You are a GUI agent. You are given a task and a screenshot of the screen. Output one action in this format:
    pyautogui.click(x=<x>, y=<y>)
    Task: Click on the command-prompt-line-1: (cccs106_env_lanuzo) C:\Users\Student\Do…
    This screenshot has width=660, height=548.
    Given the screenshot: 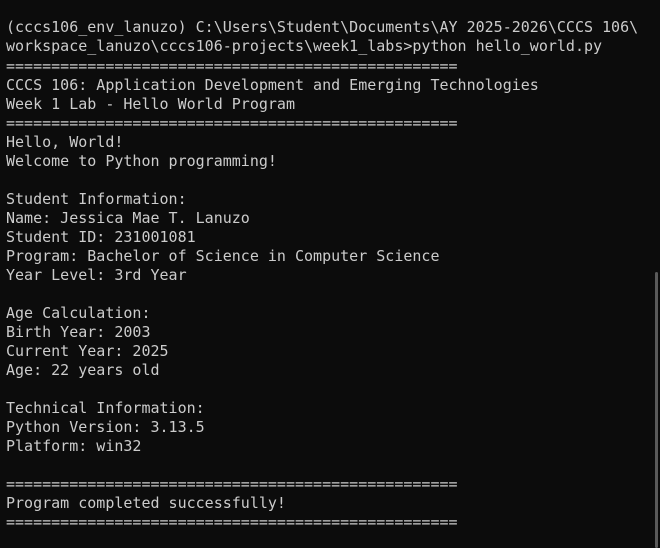 What is the action you would take?
    pyautogui.click(x=322, y=27)
    